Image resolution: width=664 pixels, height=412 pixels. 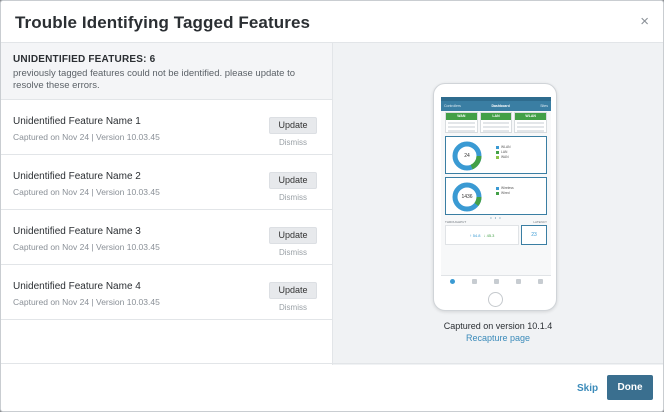 I want to click on legend-item: LAN, so click(x=504, y=152).